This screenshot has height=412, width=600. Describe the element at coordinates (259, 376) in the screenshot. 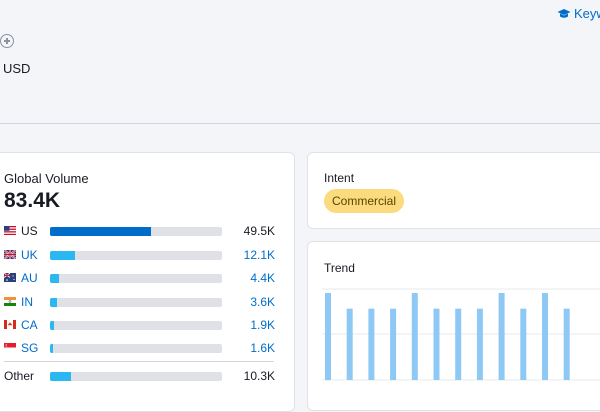

I see `other-volume: 10.3K` at that location.